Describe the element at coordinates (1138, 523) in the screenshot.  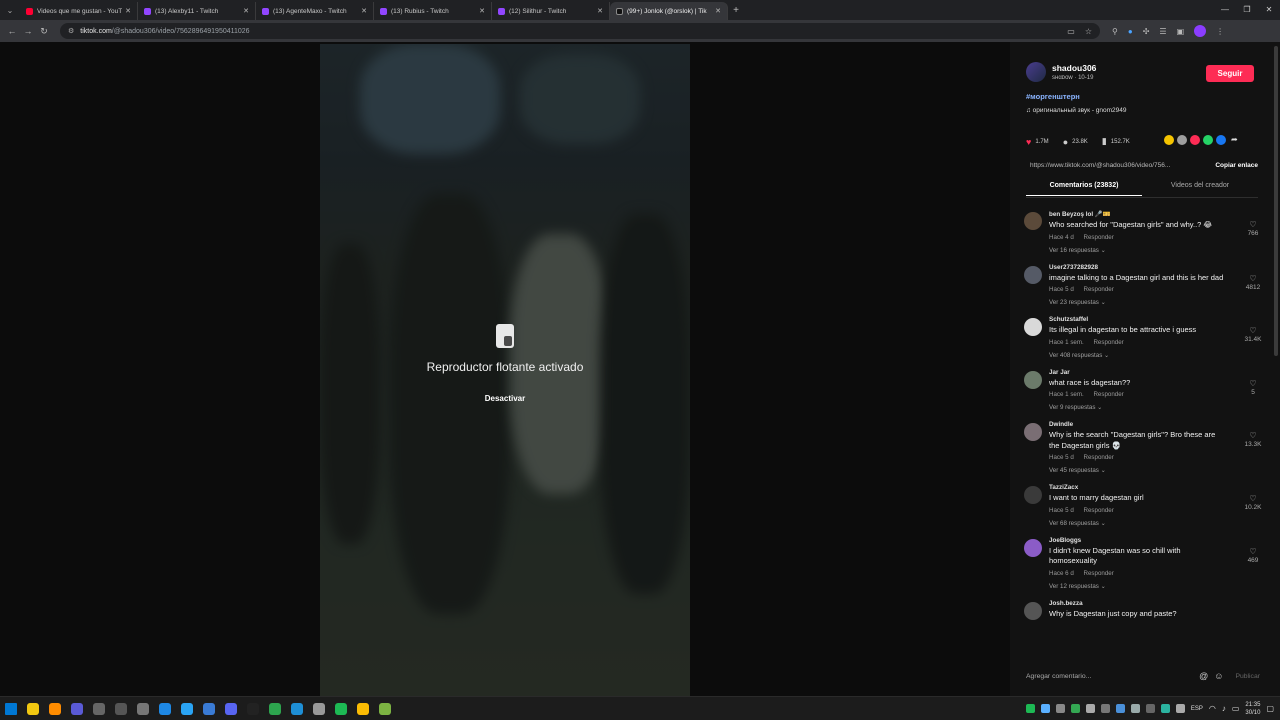
I see `view-replies-button: Ver 68 respuestas ⌄` at that location.